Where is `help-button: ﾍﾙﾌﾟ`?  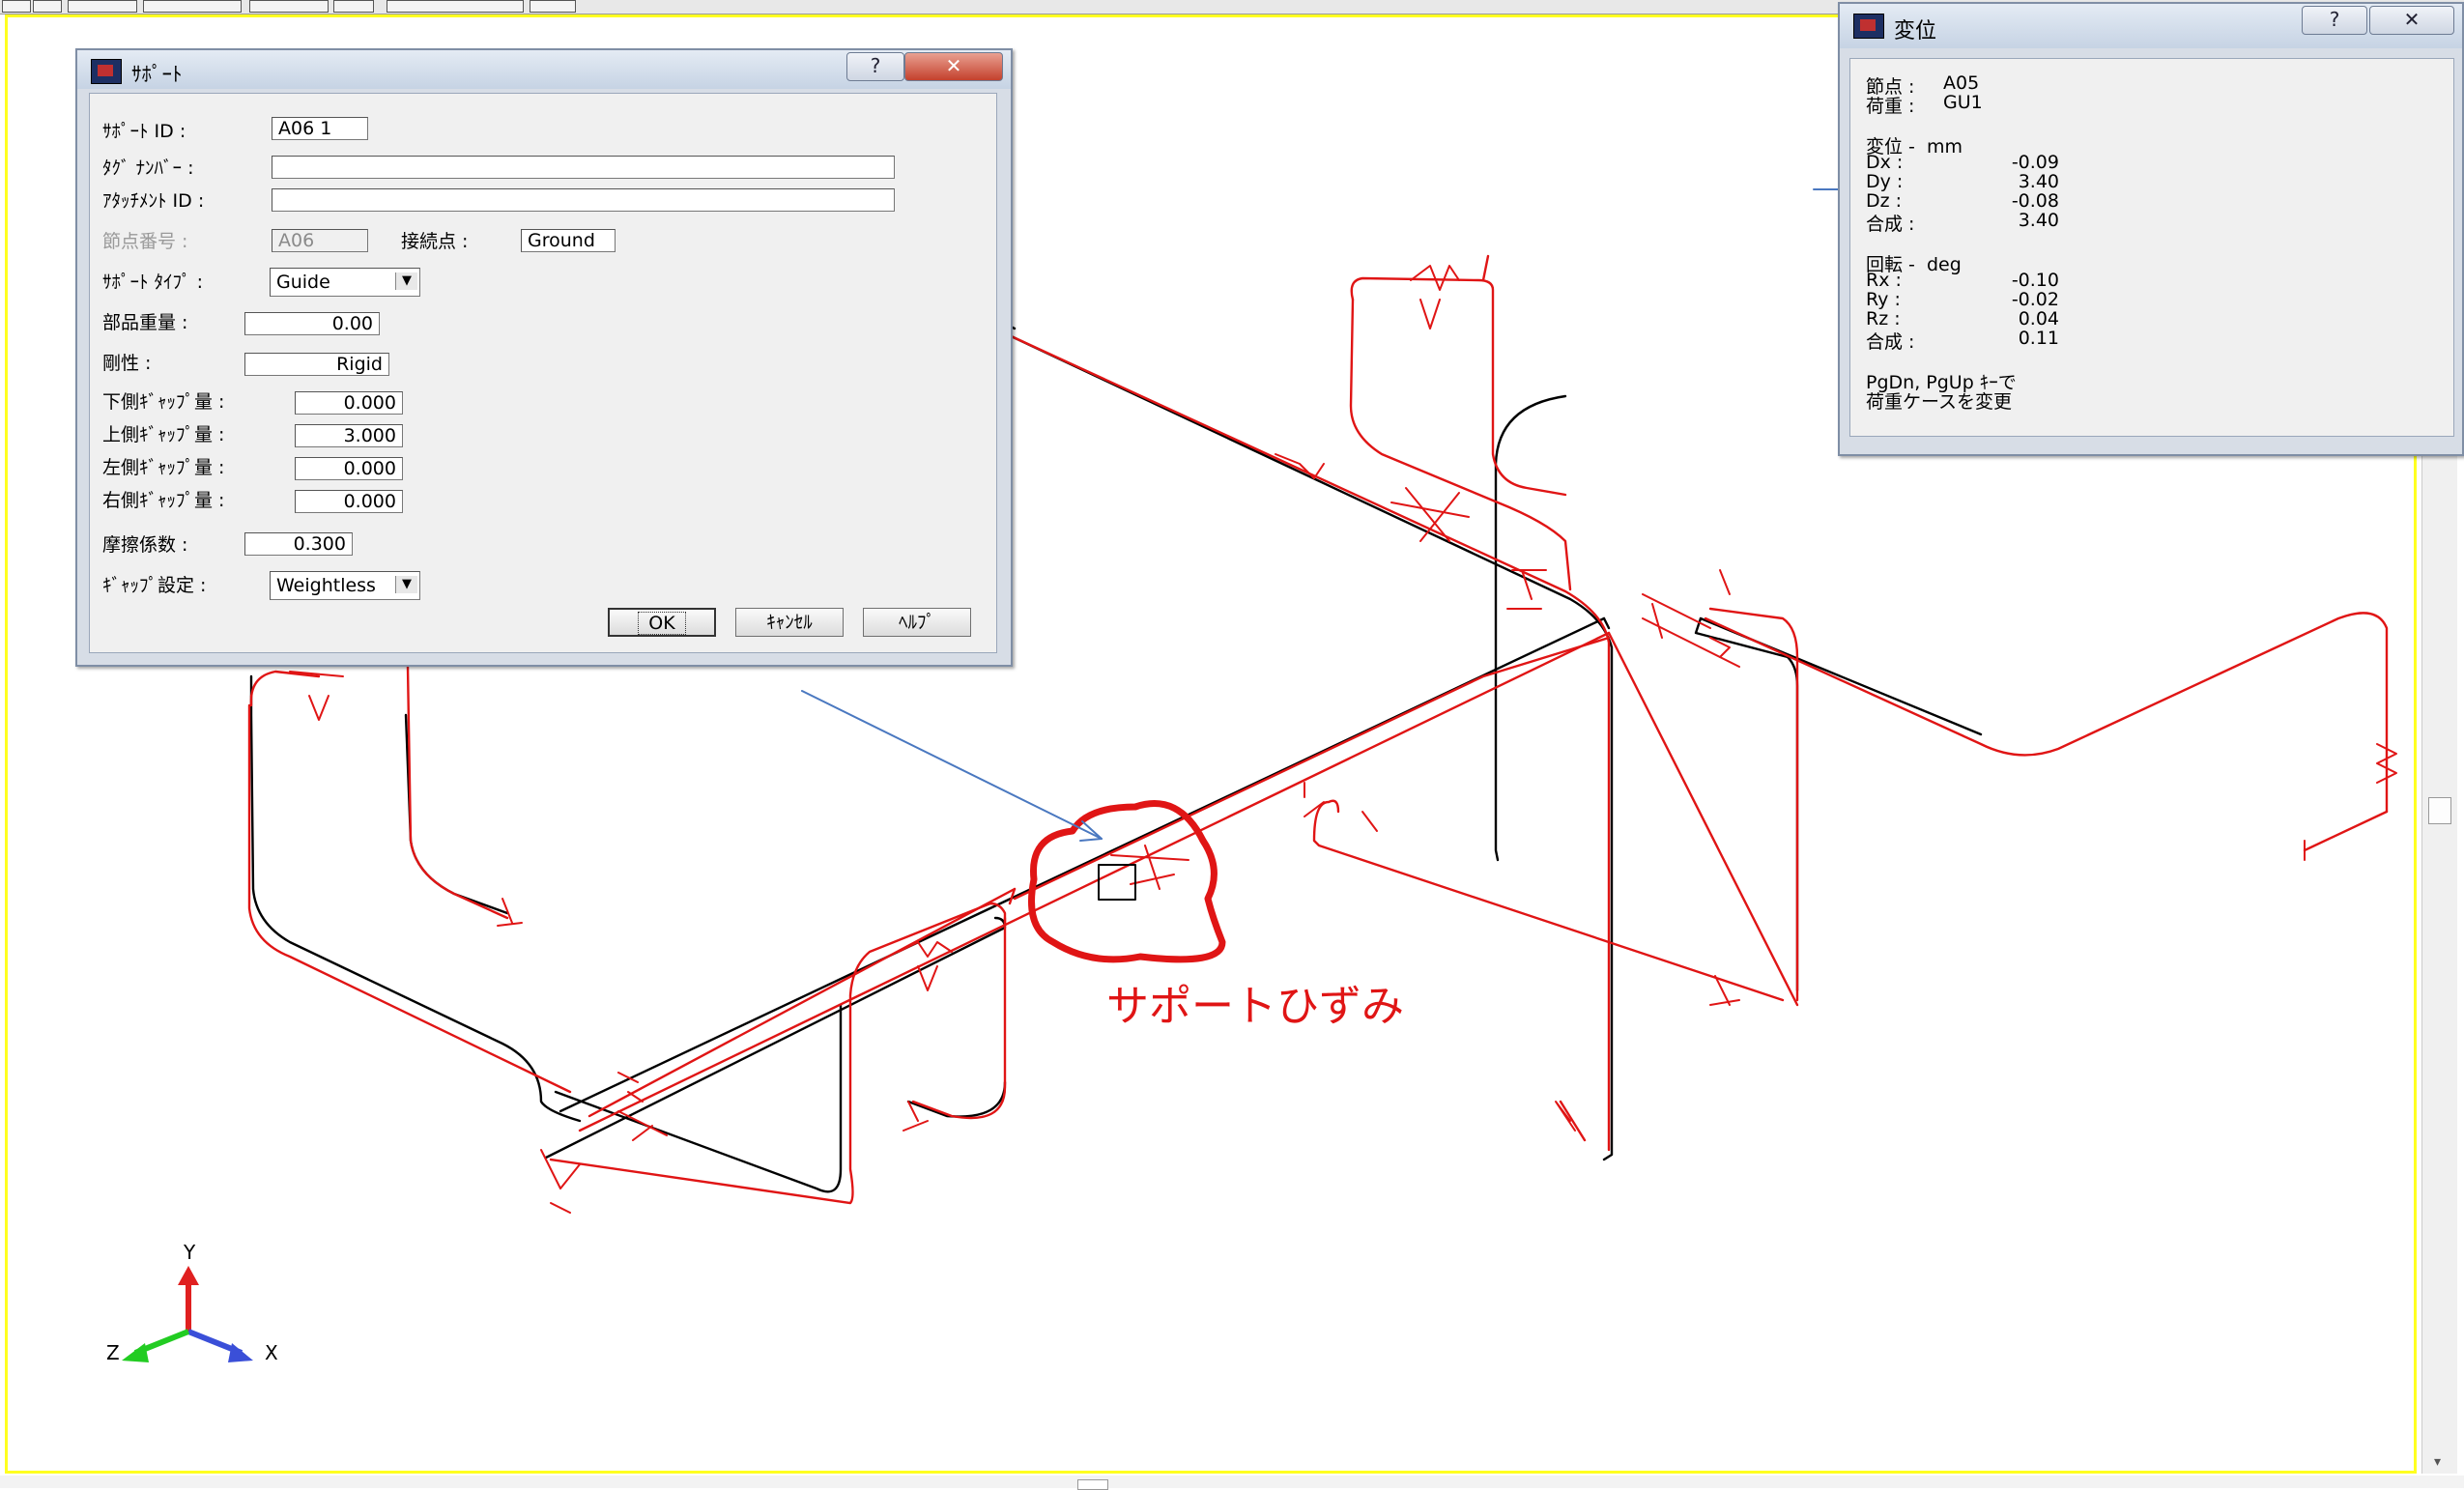 help-button: ﾍﾙﾌﾟ is located at coordinates (917, 622).